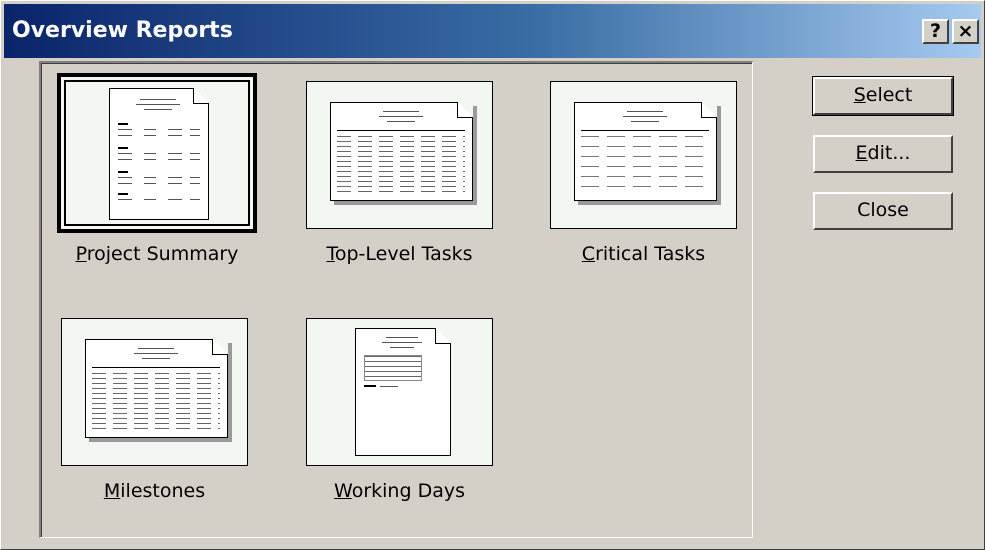 This screenshot has width=985, height=550. I want to click on report-thumbnail-milestones, so click(154, 392).